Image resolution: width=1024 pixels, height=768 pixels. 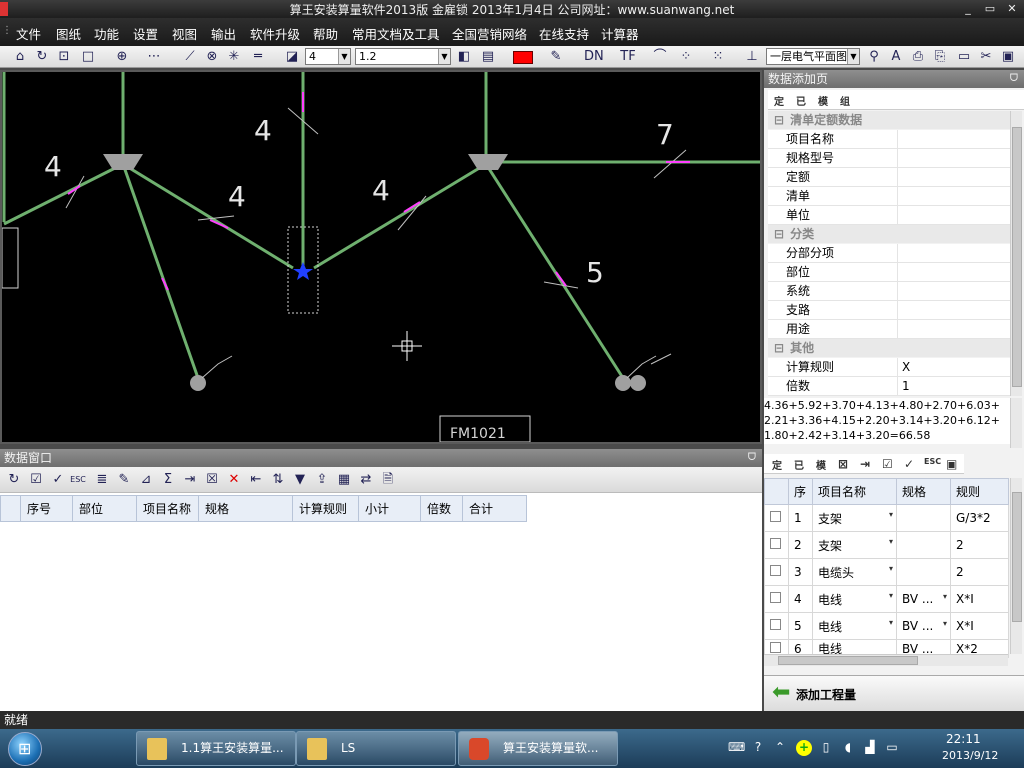 I want to click on close-button: ✕, so click(x=1012, y=8).